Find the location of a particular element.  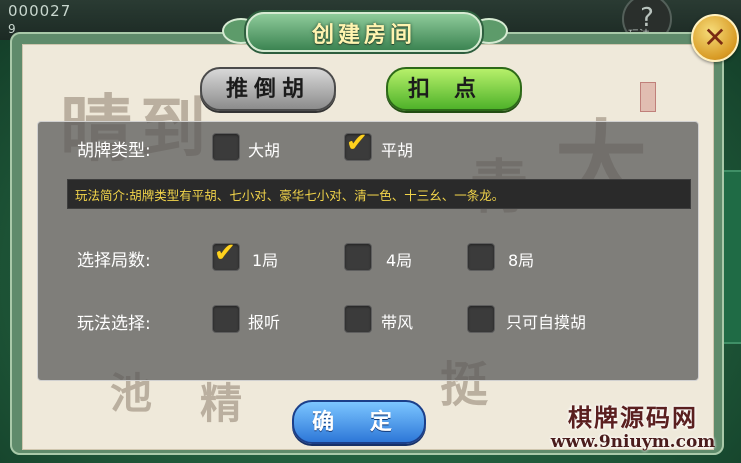

option-label-pinghu: 平胡 is located at coordinates (397, 150).